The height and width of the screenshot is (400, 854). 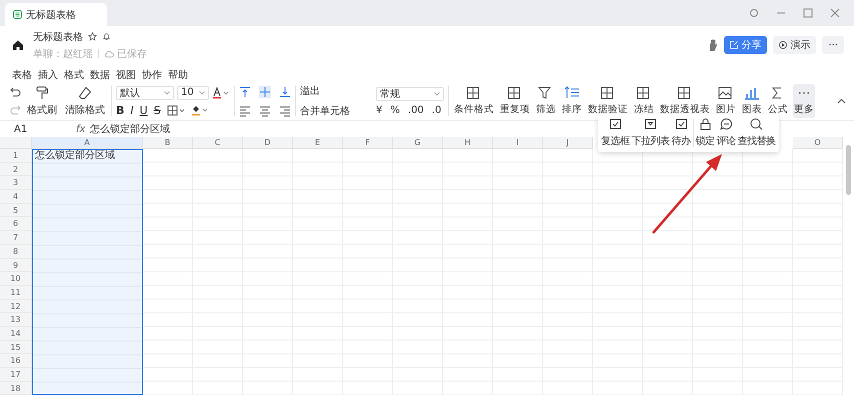 What do you see at coordinates (336, 91) in the screenshot?
I see `overflow-dropdown: 溢出` at bounding box center [336, 91].